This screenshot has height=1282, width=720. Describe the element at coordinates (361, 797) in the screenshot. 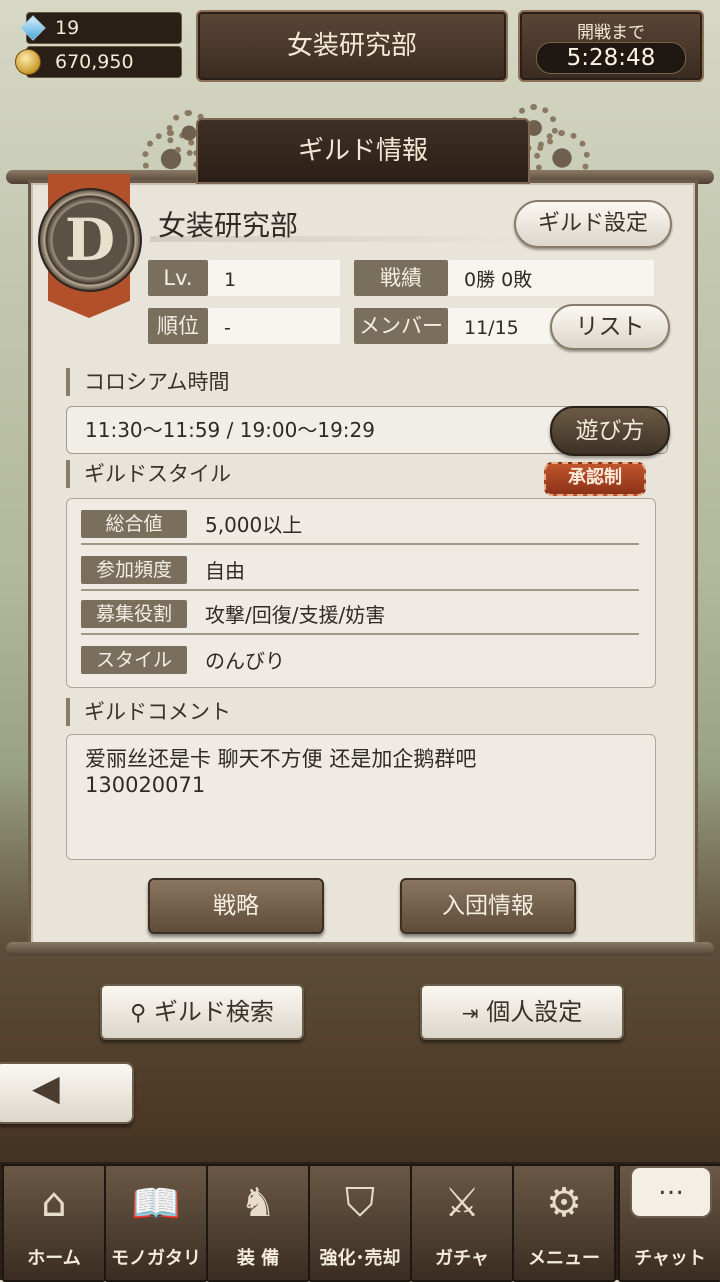

I see `guild-comment-box: 爱丽丝还是卡 聊天不方便 还是加企鹅群吧 130020071` at that location.